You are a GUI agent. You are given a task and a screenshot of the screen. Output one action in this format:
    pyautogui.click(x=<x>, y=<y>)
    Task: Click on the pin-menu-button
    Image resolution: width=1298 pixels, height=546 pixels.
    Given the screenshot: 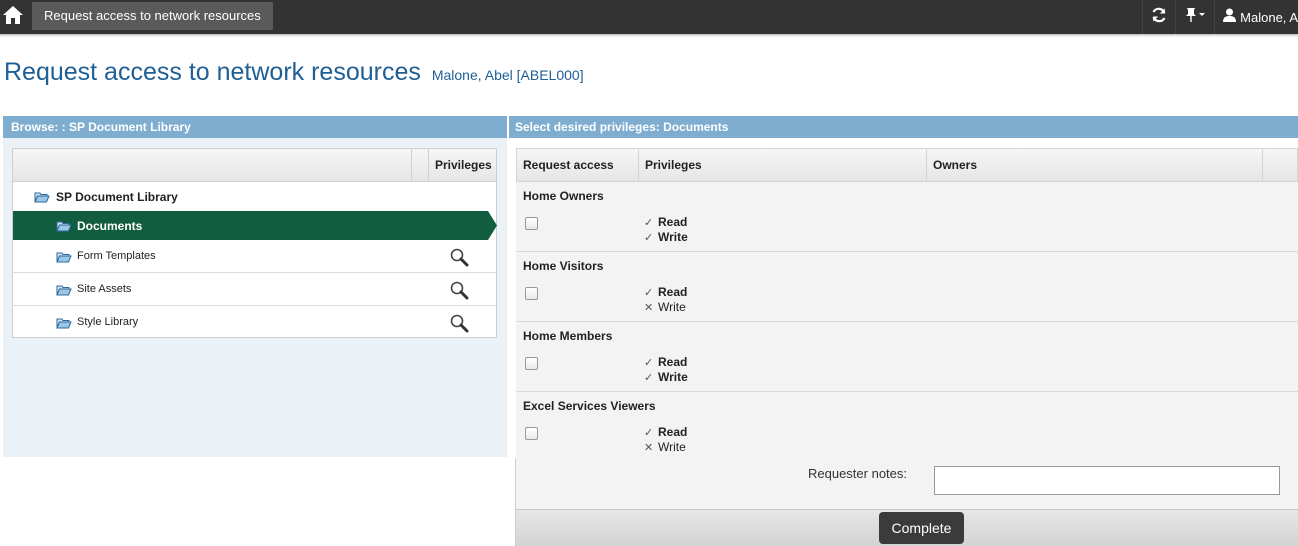 What is the action you would take?
    pyautogui.click(x=1194, y=17)
    